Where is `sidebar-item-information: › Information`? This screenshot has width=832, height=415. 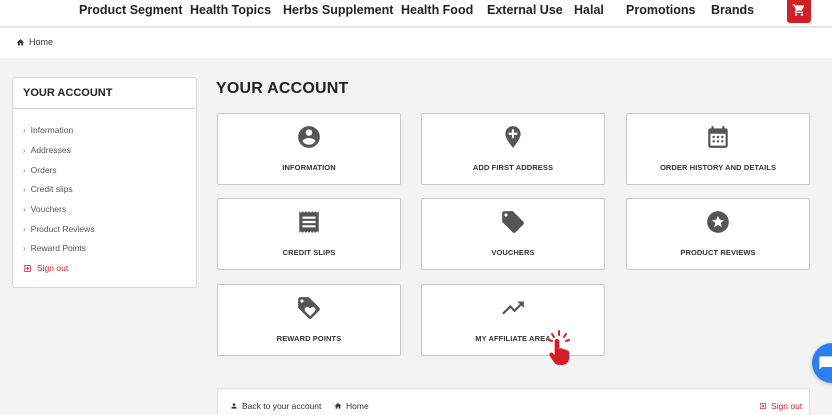
sidebar-item-information: › Information is located at coordinates (48, 130).